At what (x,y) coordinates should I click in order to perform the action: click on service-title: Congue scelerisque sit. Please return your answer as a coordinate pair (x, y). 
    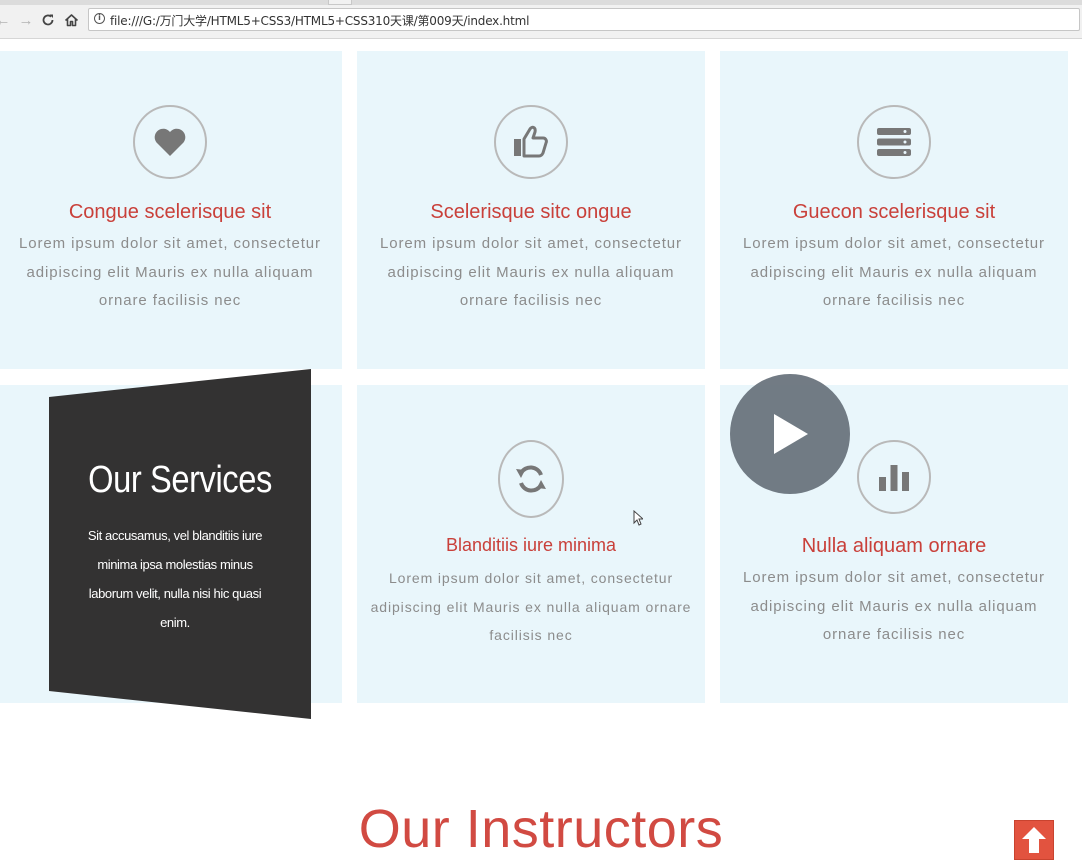
    Looking at the image, I should click on (170, 212).